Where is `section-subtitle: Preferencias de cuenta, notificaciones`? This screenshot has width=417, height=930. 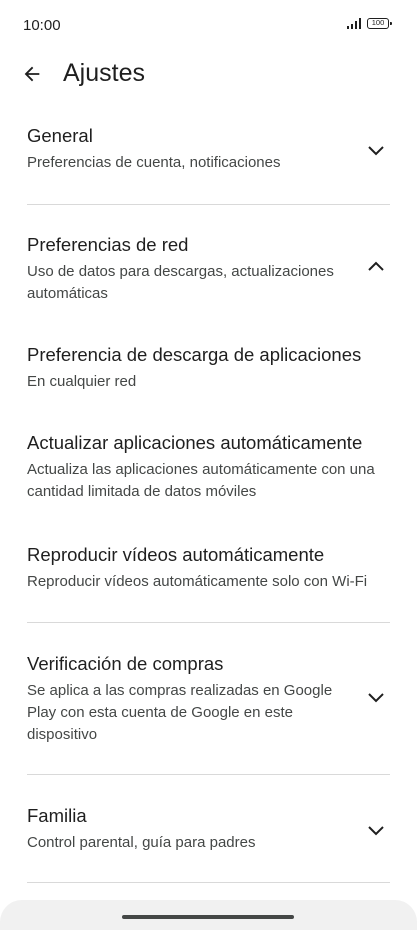 section-subtitle: Preferencias de cuenta, notificaciones is located at coordinates (154, 162).